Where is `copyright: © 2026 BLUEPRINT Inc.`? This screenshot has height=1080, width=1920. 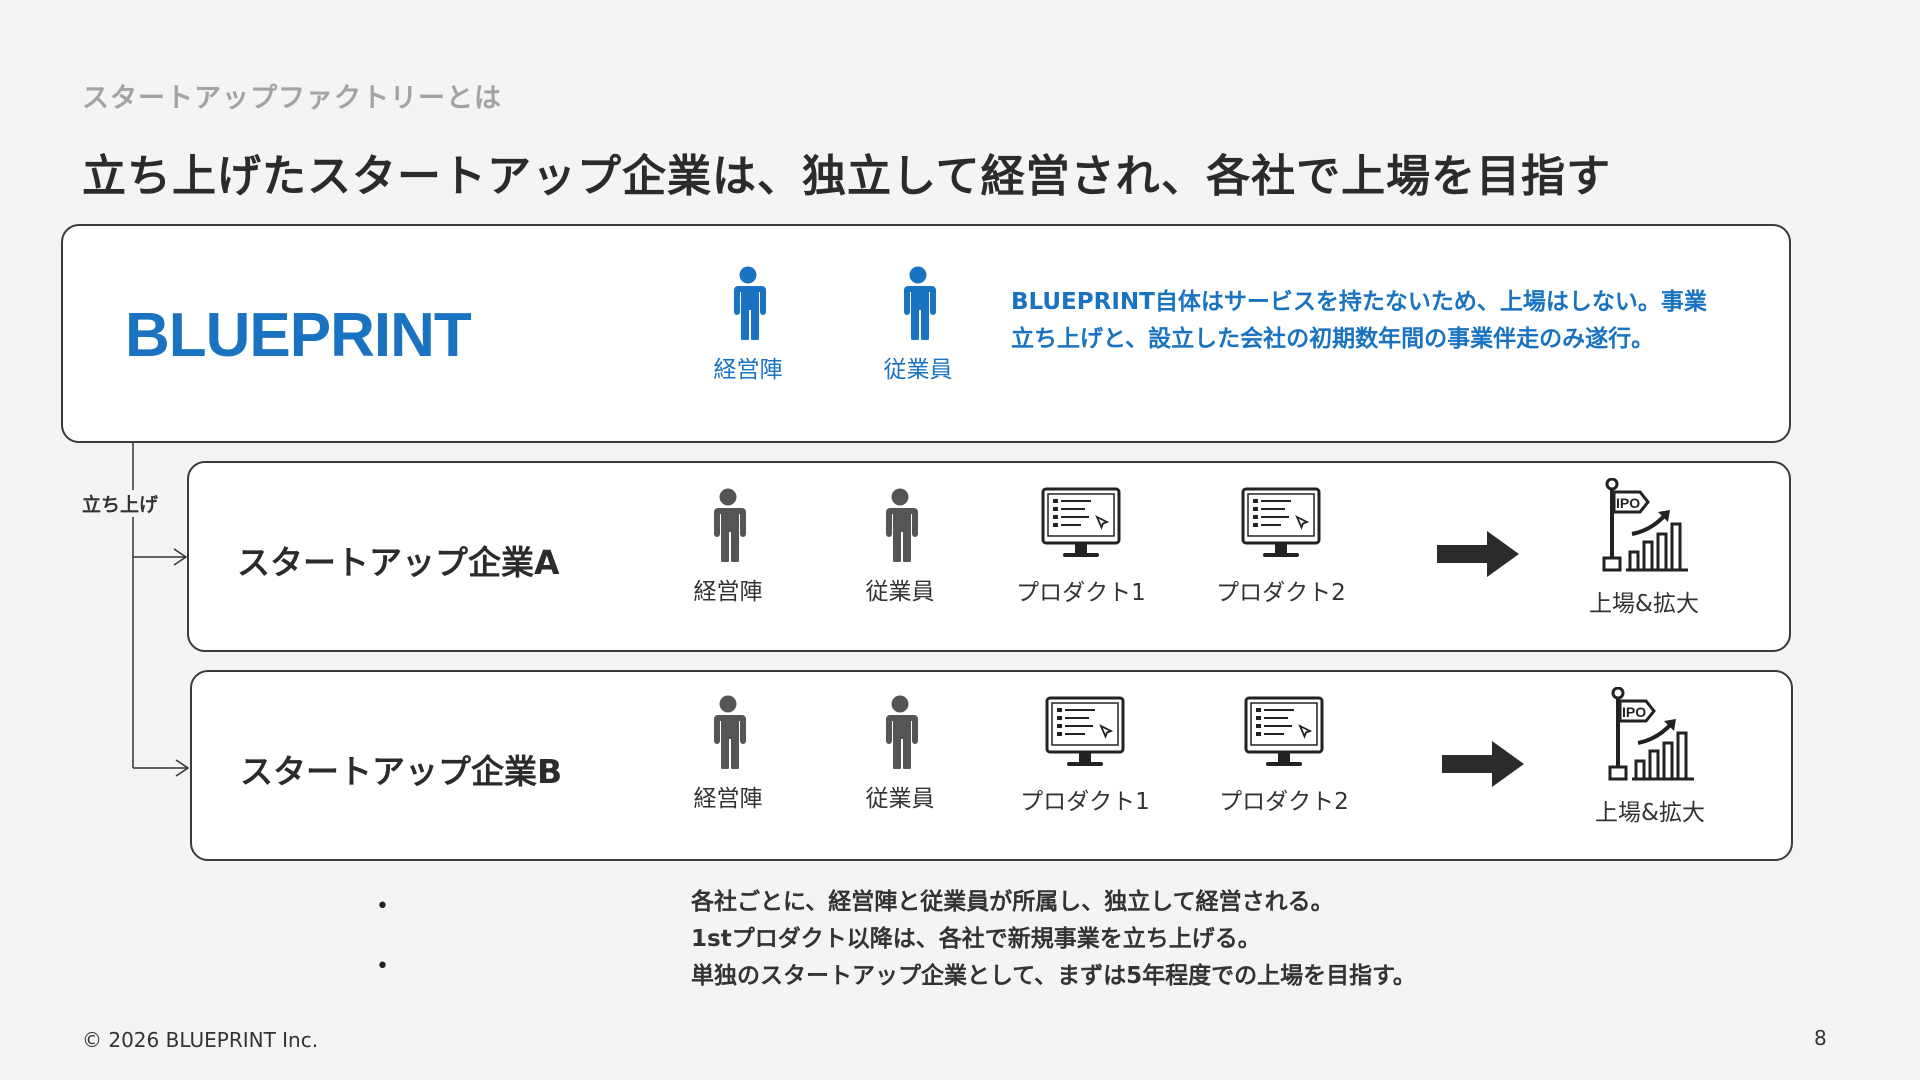
copyright: © 2026 BLUEPRINT Inc. is located at coordinates (200, 1040).